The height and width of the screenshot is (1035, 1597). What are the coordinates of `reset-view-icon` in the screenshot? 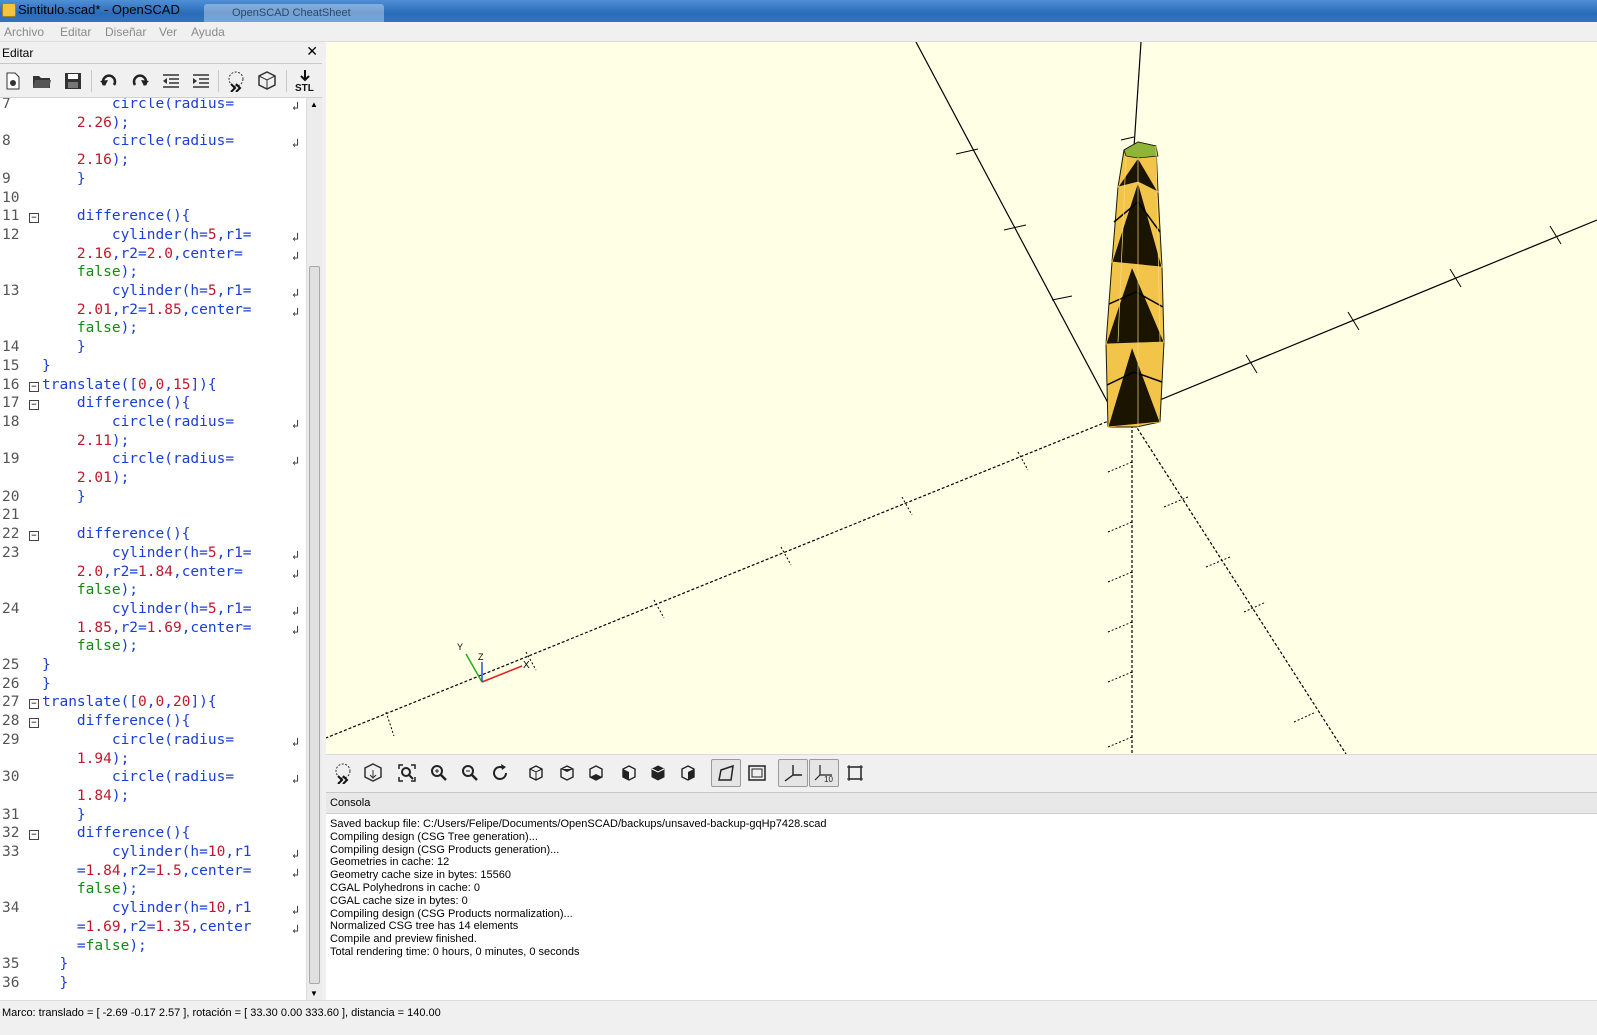 It's located at (500, 773).